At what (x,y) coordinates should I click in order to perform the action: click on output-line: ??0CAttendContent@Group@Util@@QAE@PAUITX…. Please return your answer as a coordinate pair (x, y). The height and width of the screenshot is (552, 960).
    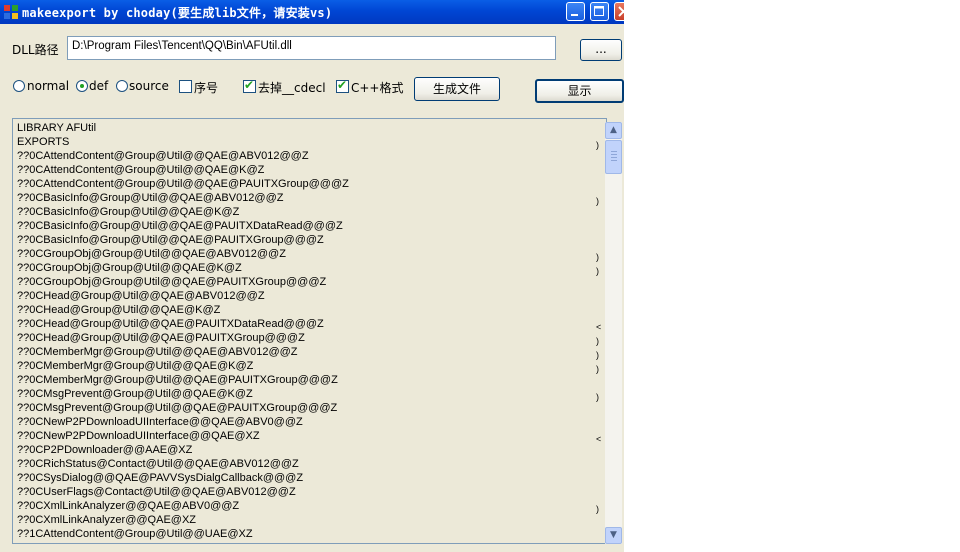
    Looking at the image, I should click on (183, 184).